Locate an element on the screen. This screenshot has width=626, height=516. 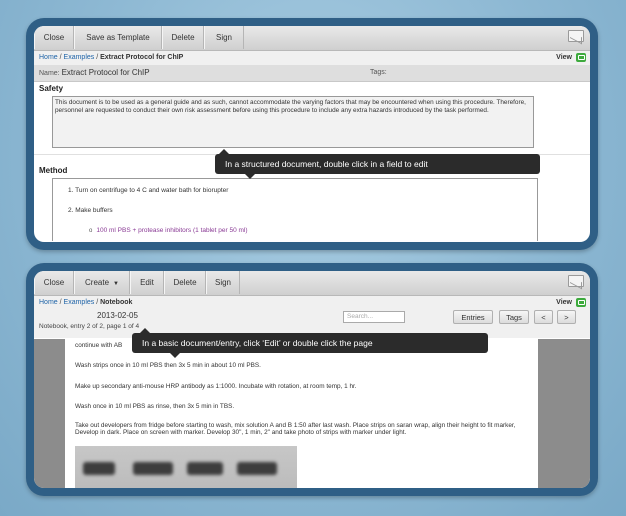
method-step: 2. Make buffers is located at coordinates (90, 210).